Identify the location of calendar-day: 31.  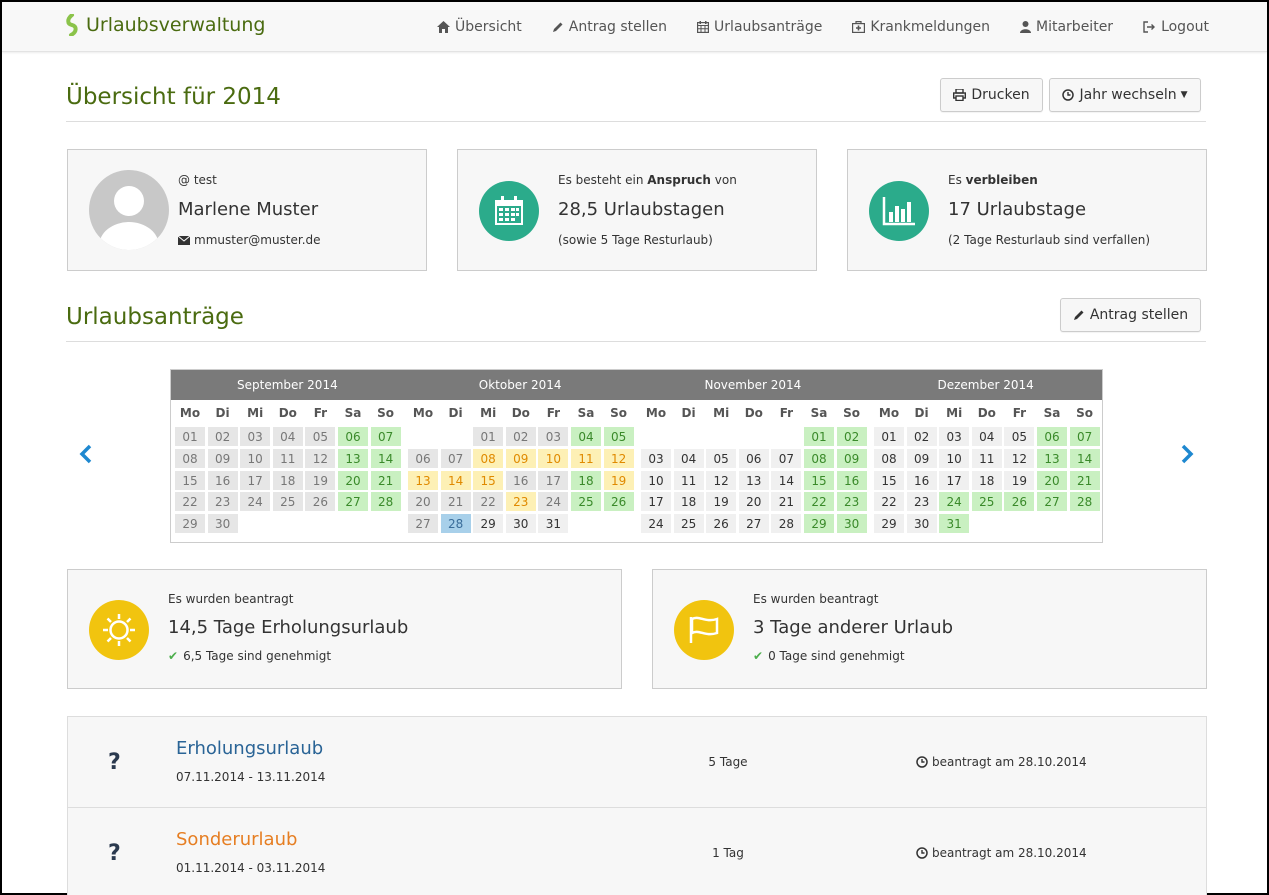
(554, 524).